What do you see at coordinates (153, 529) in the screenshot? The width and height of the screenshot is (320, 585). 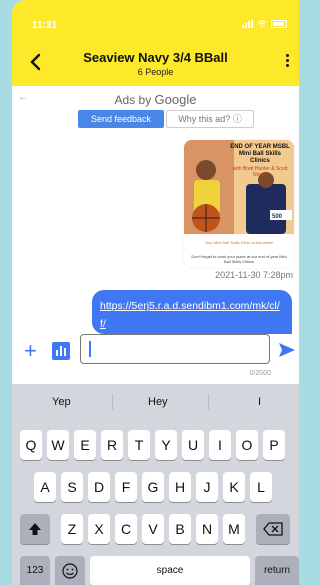 I see `key-v: V` at bounding box center [153, 529].